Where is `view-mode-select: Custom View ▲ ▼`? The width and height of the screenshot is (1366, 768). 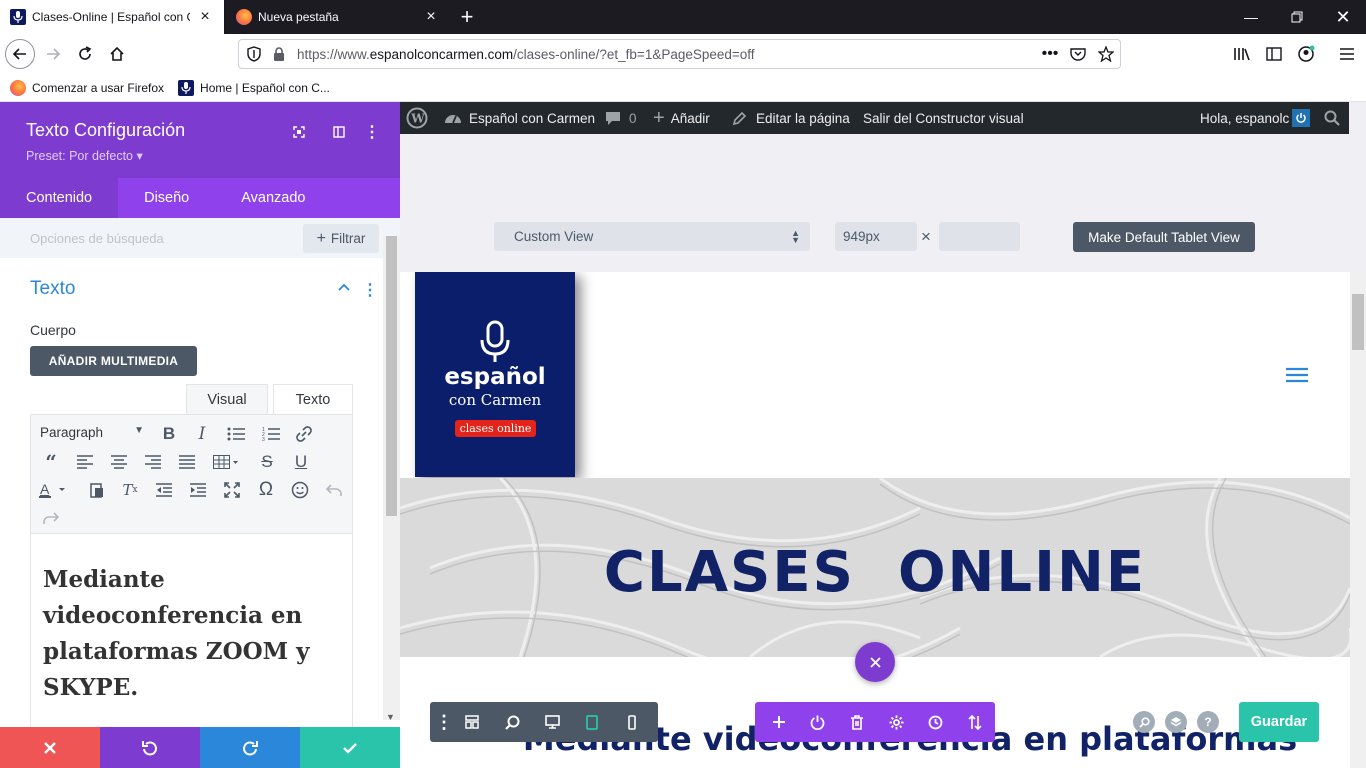 view-mode-select: Custom View ▲ ▼ is located at coordinates (652, 236).